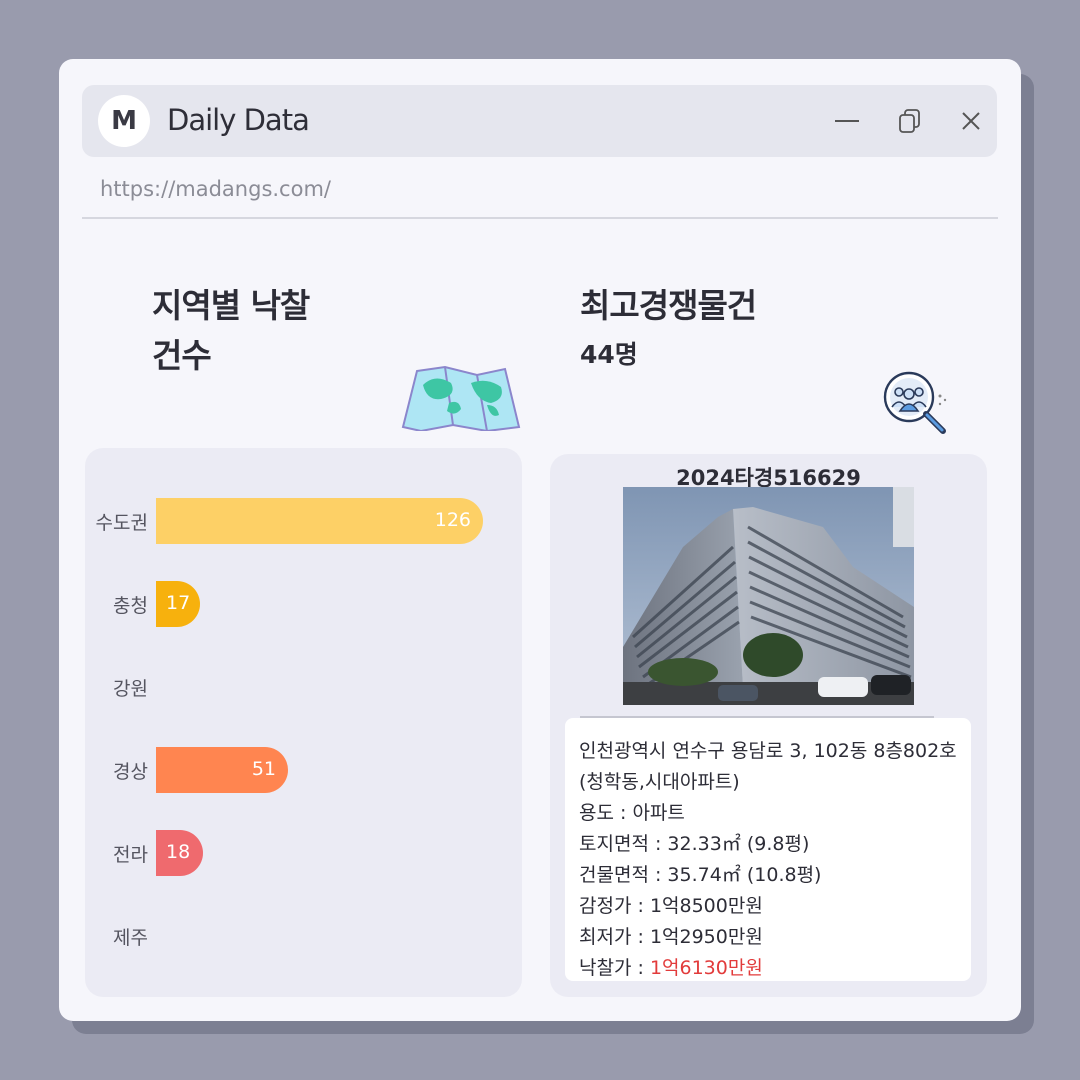 Image resolution: width=1080 pixels, height=1080 pixels. What do you see at coordinates (706, 937) in the screenshot?
I see `minimum-price-value: 1억2950만원` at bounding box center [706, 937].